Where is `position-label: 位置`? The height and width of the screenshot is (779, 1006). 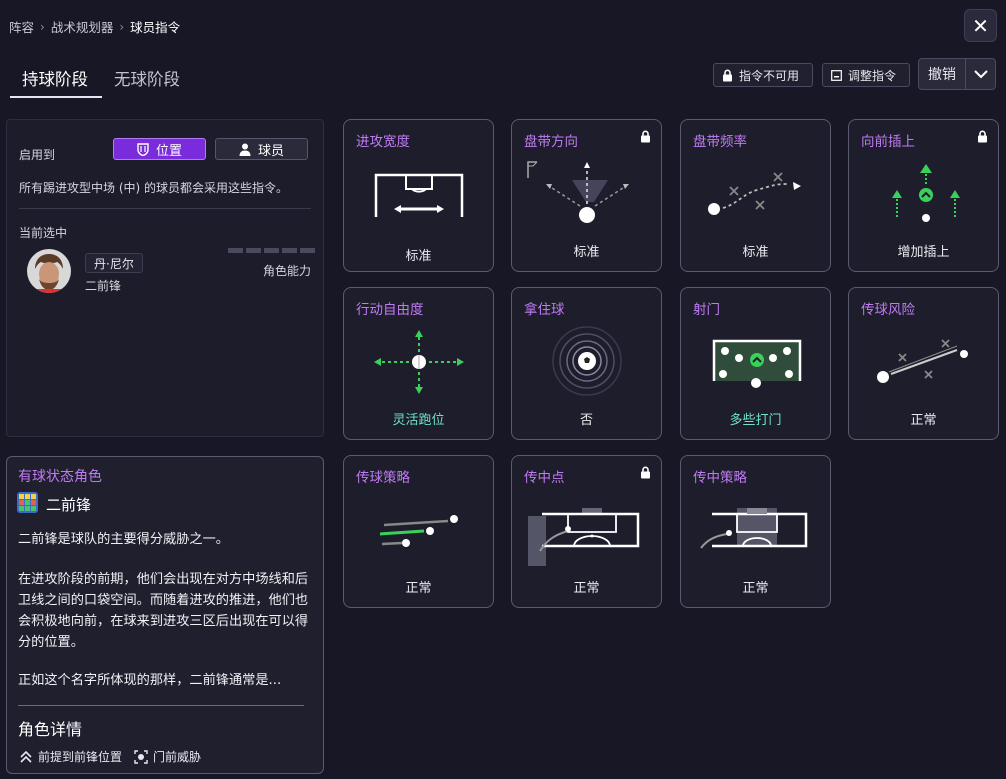
position-label: 位置 is located at coordinates (168, 151).